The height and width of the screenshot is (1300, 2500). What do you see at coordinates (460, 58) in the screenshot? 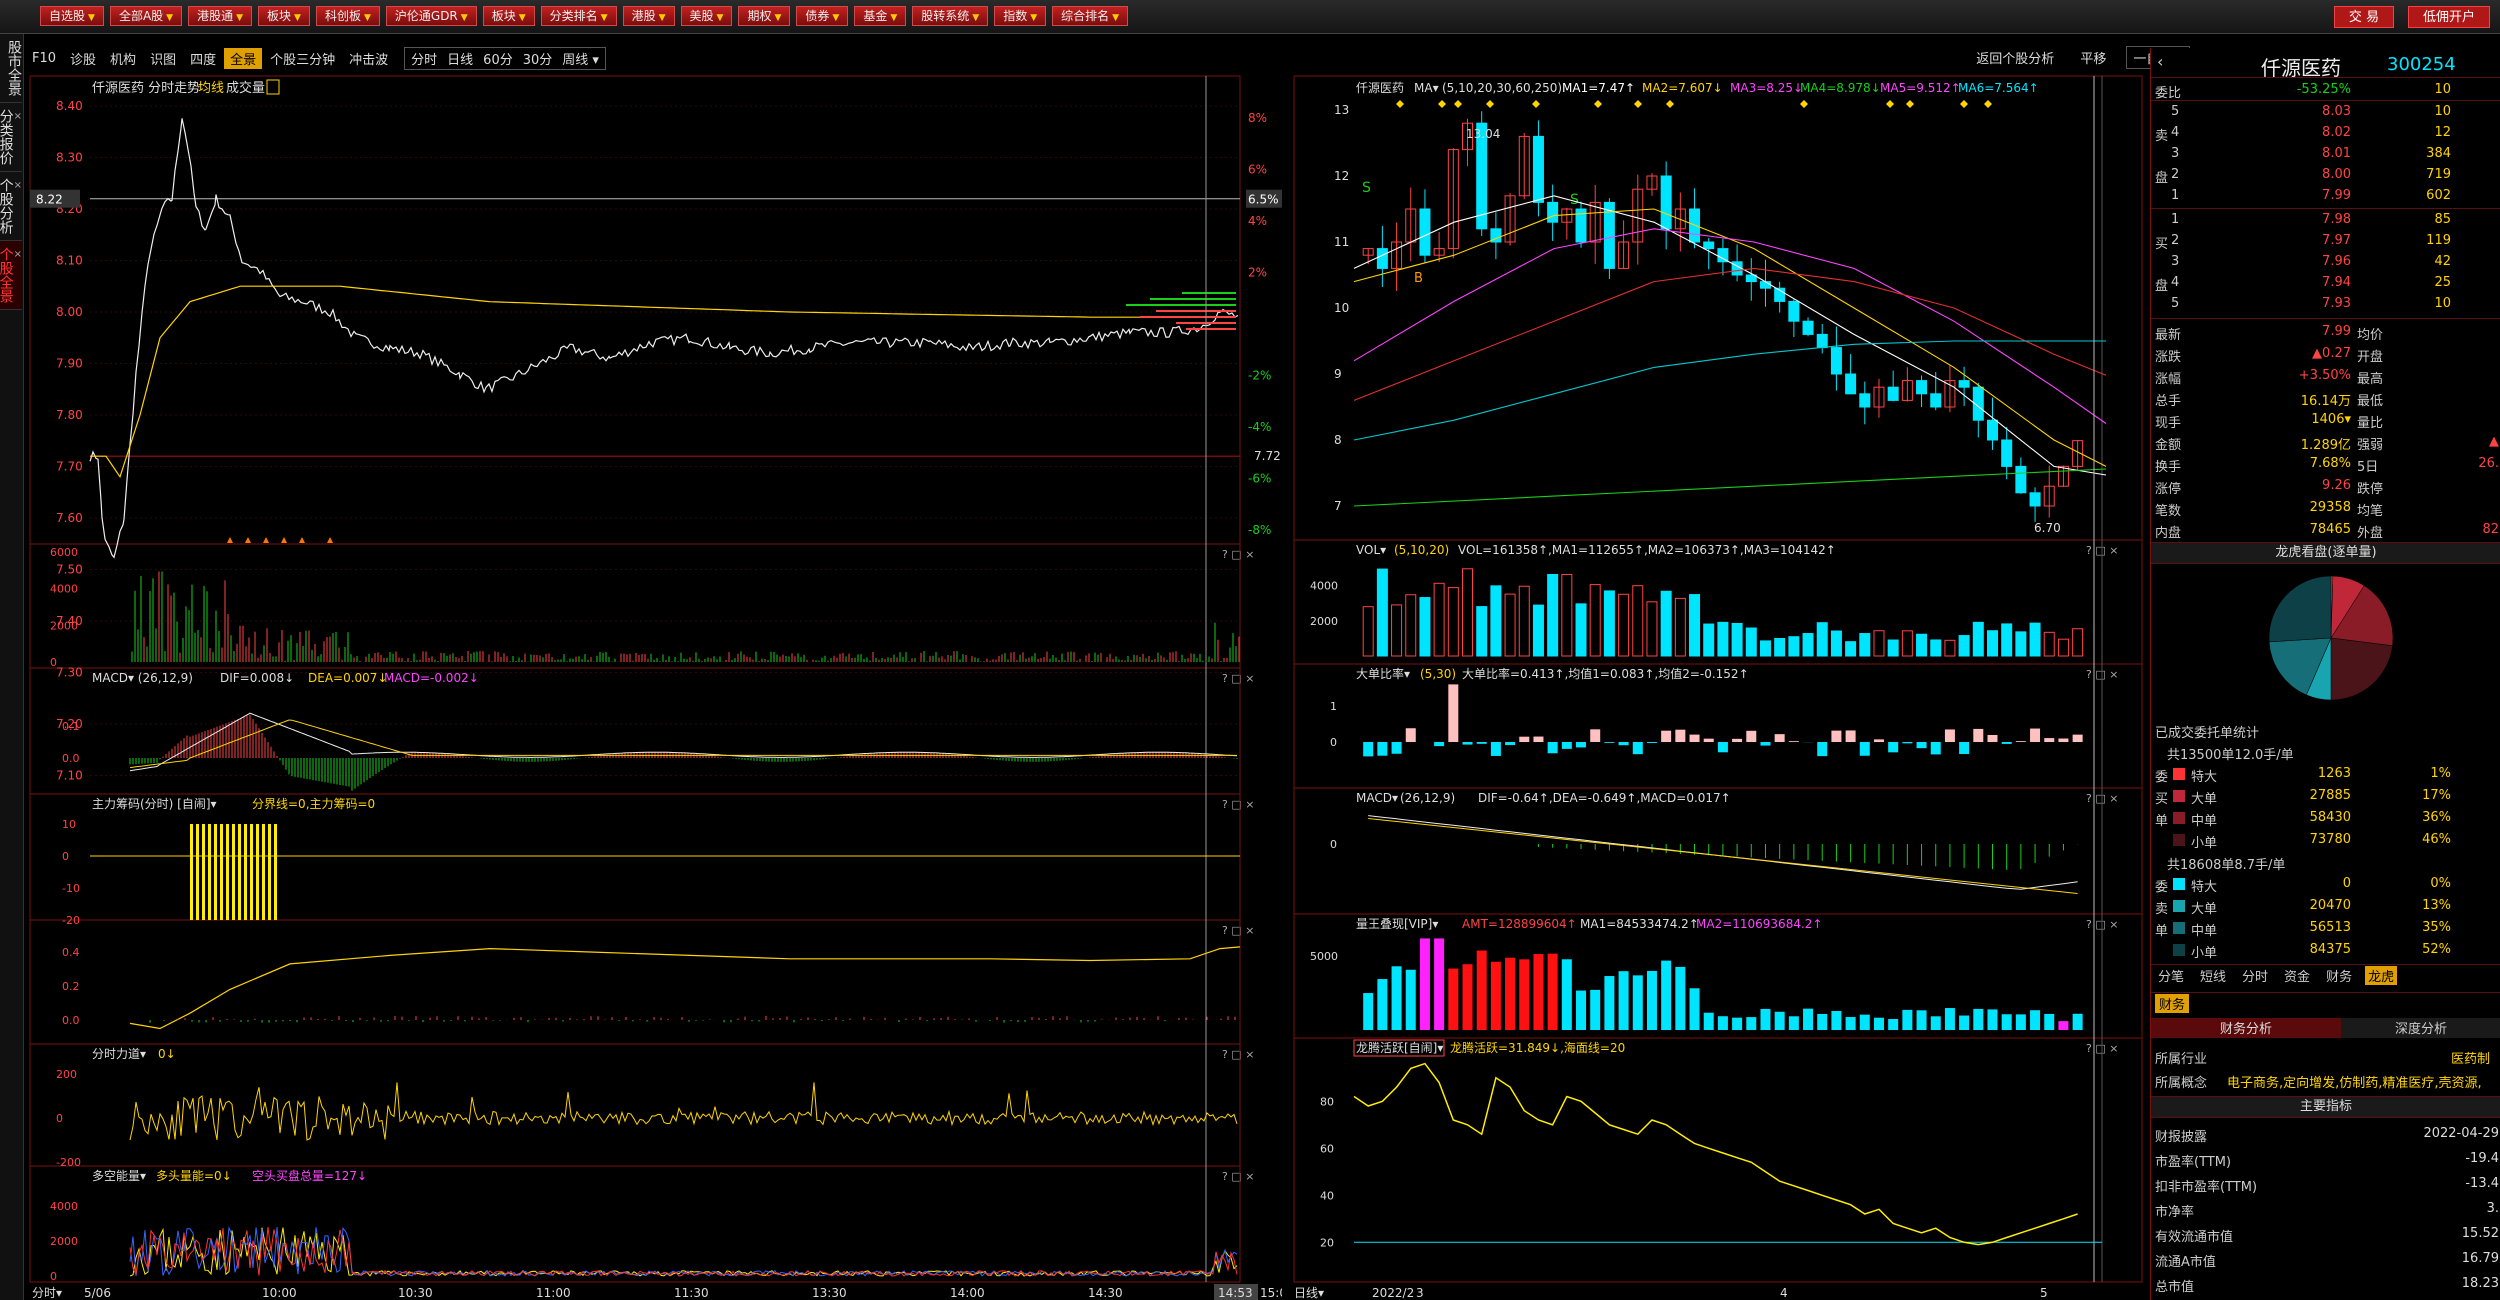
I see `period-option: 日线` at bounding box center [460, 58].